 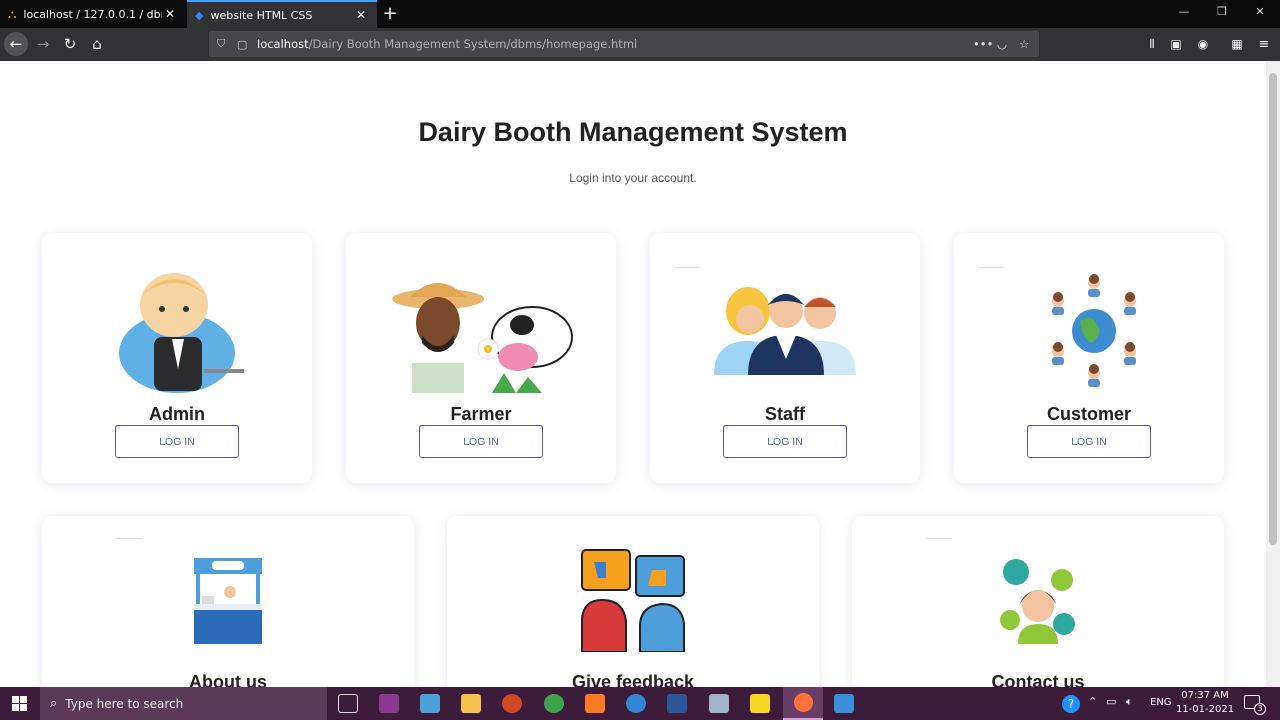 What do you see at coordinates (124, 703) in the screenshot?
I see `search-placeholder: Type here to search` at bounding box center [124, 703].